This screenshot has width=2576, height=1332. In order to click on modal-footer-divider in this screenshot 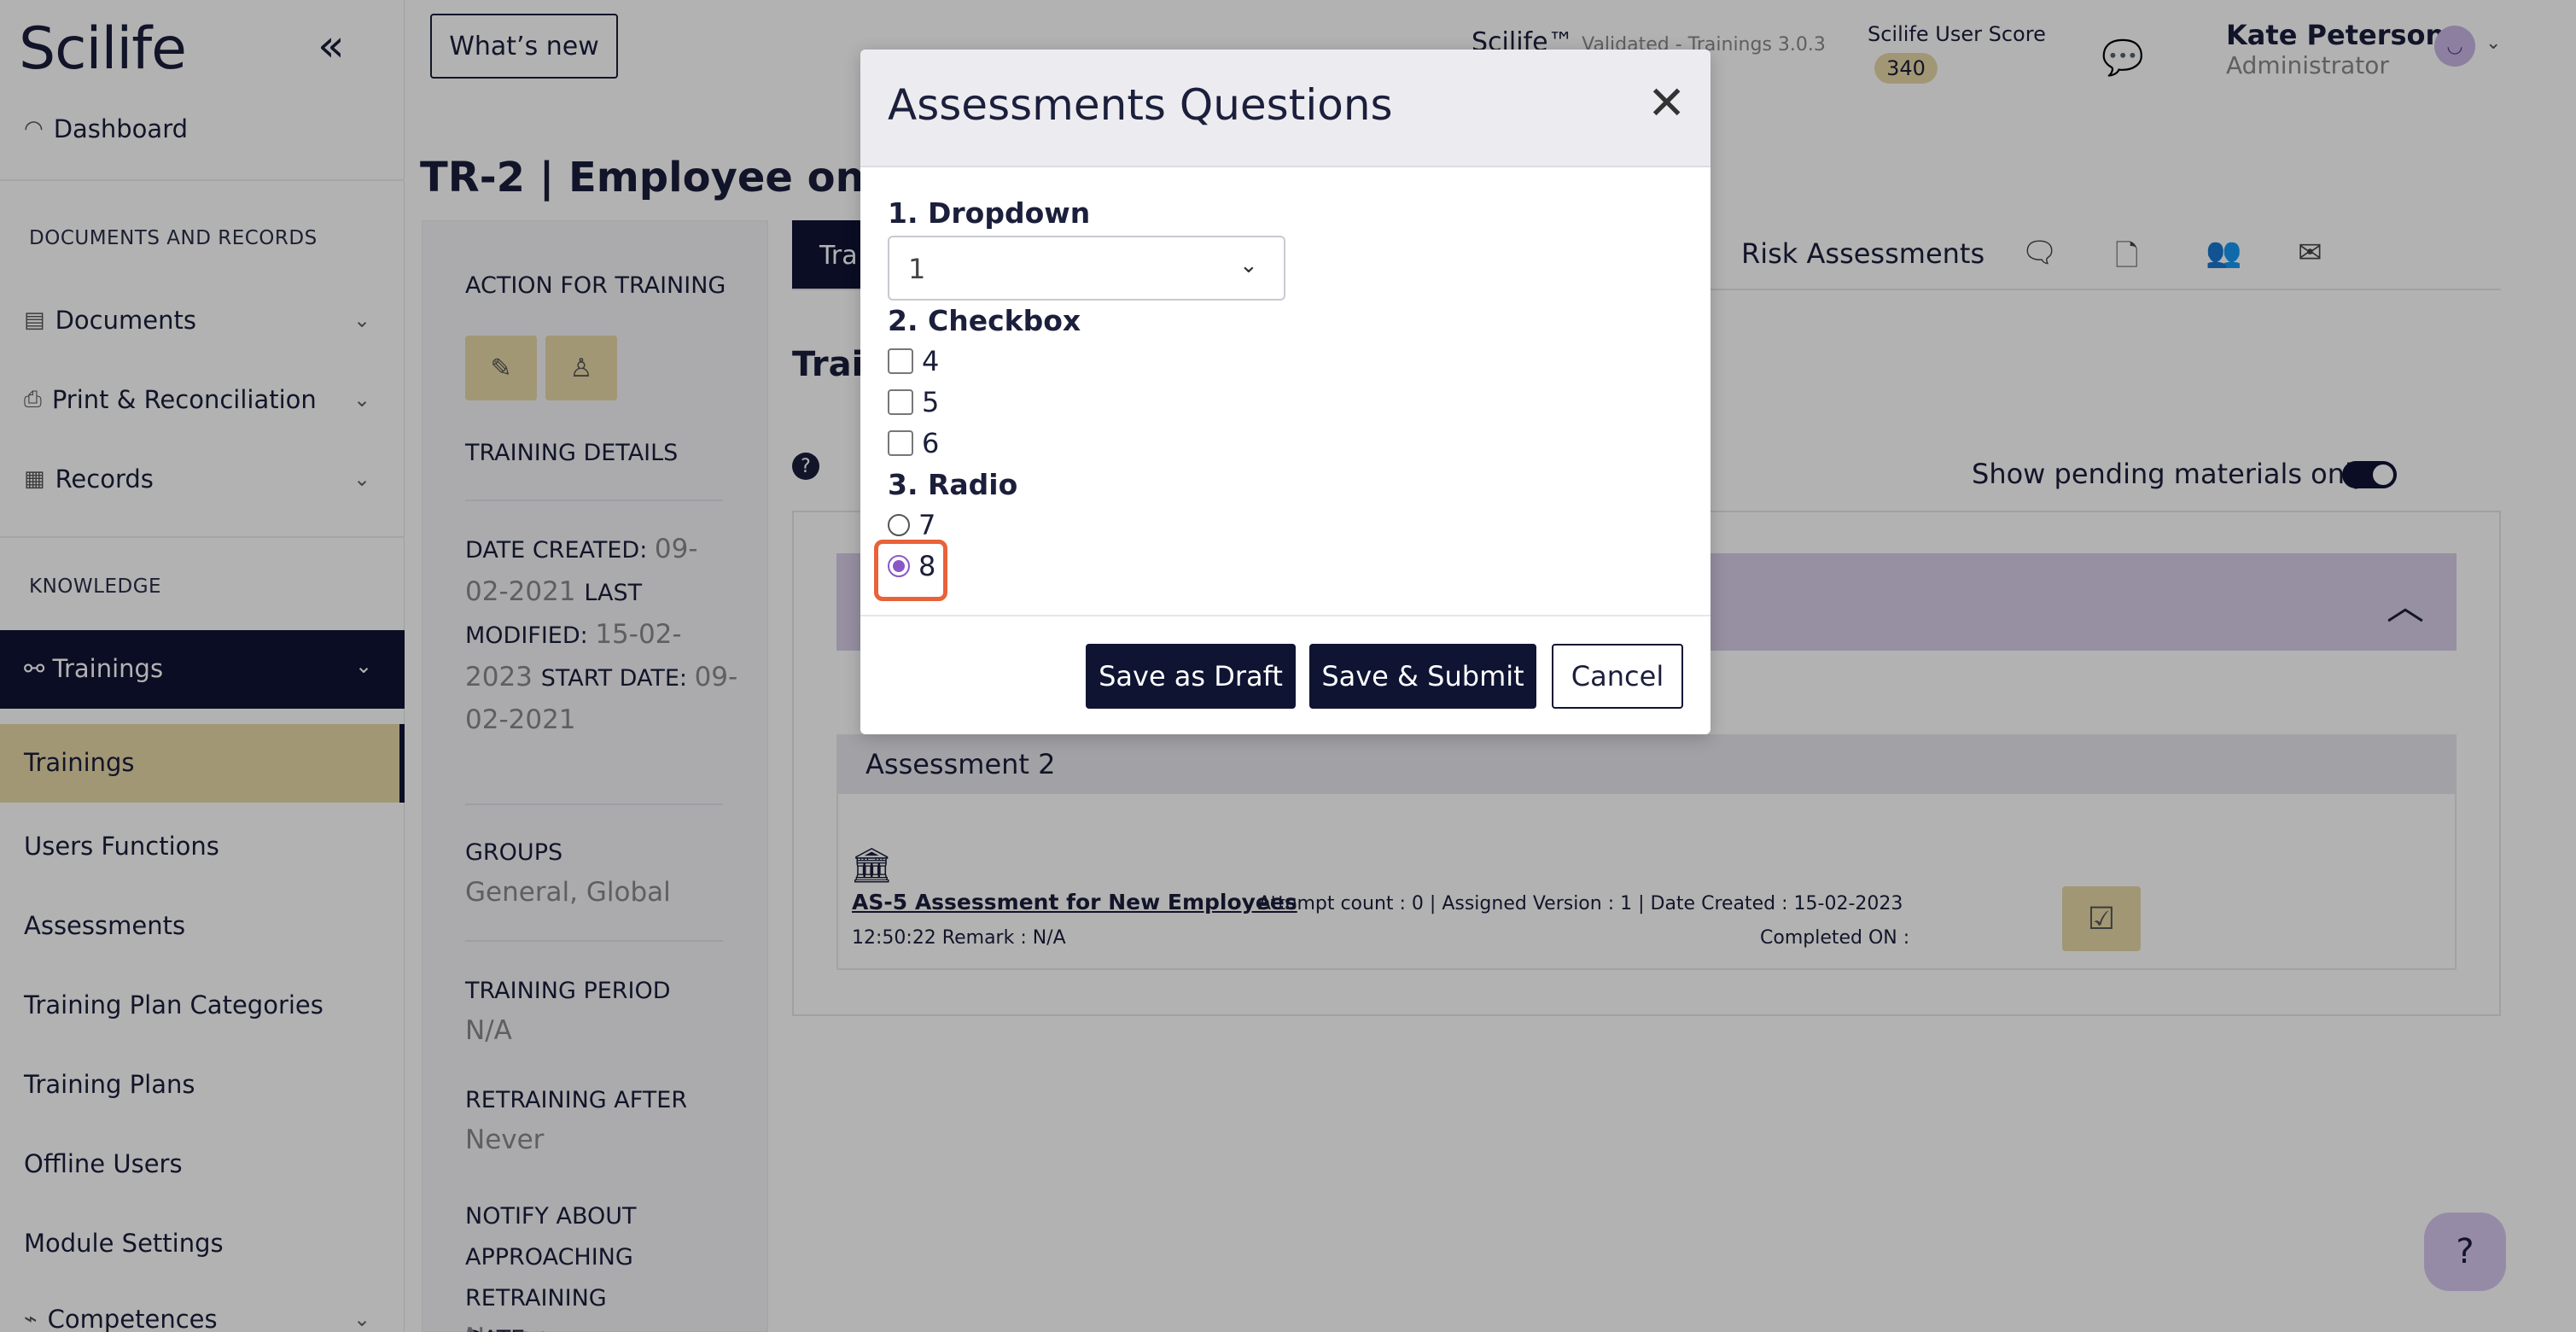, I will do `click(1285, 615)`.